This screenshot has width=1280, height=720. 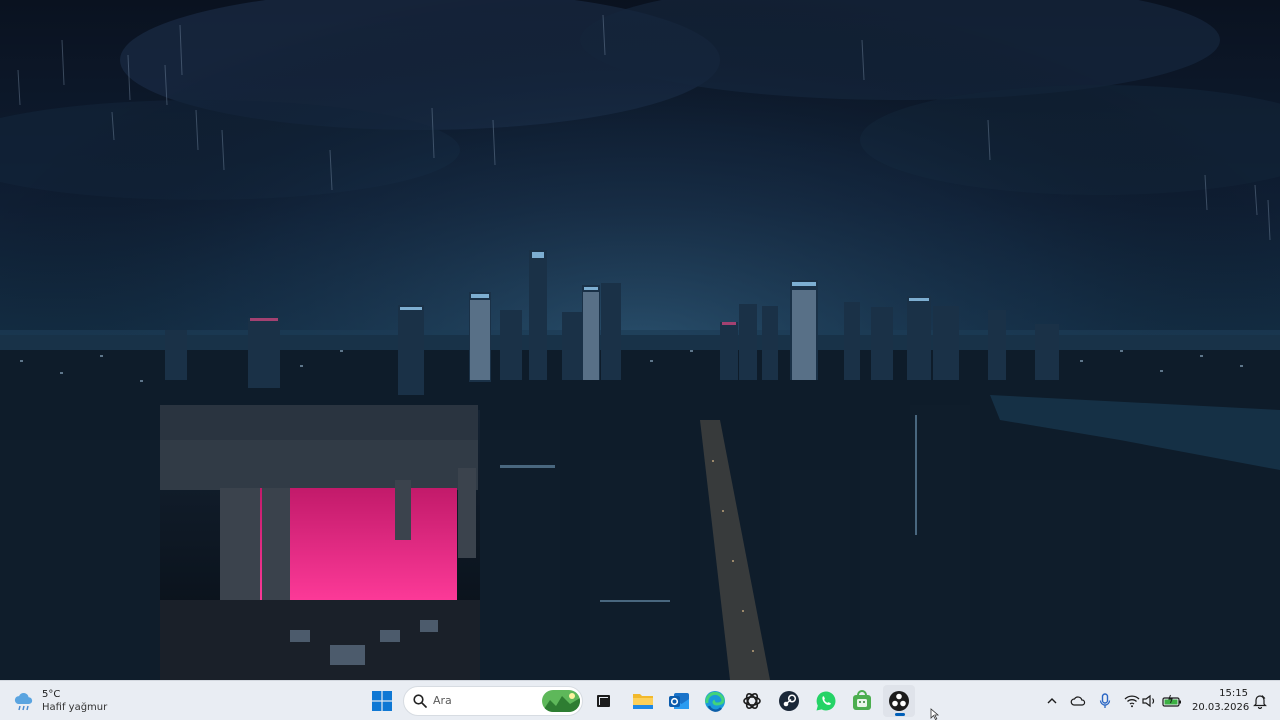 I want to click on onedrive-button, so click(x=1078, y=701).